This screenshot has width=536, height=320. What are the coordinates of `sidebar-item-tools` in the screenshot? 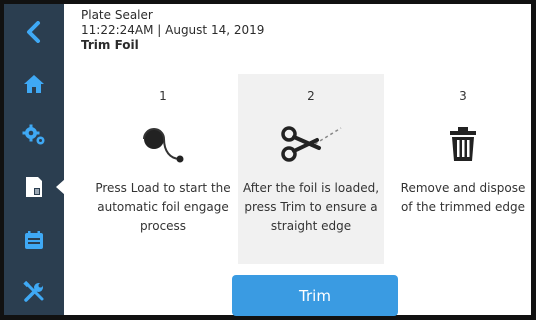 It's located at (34, 292).